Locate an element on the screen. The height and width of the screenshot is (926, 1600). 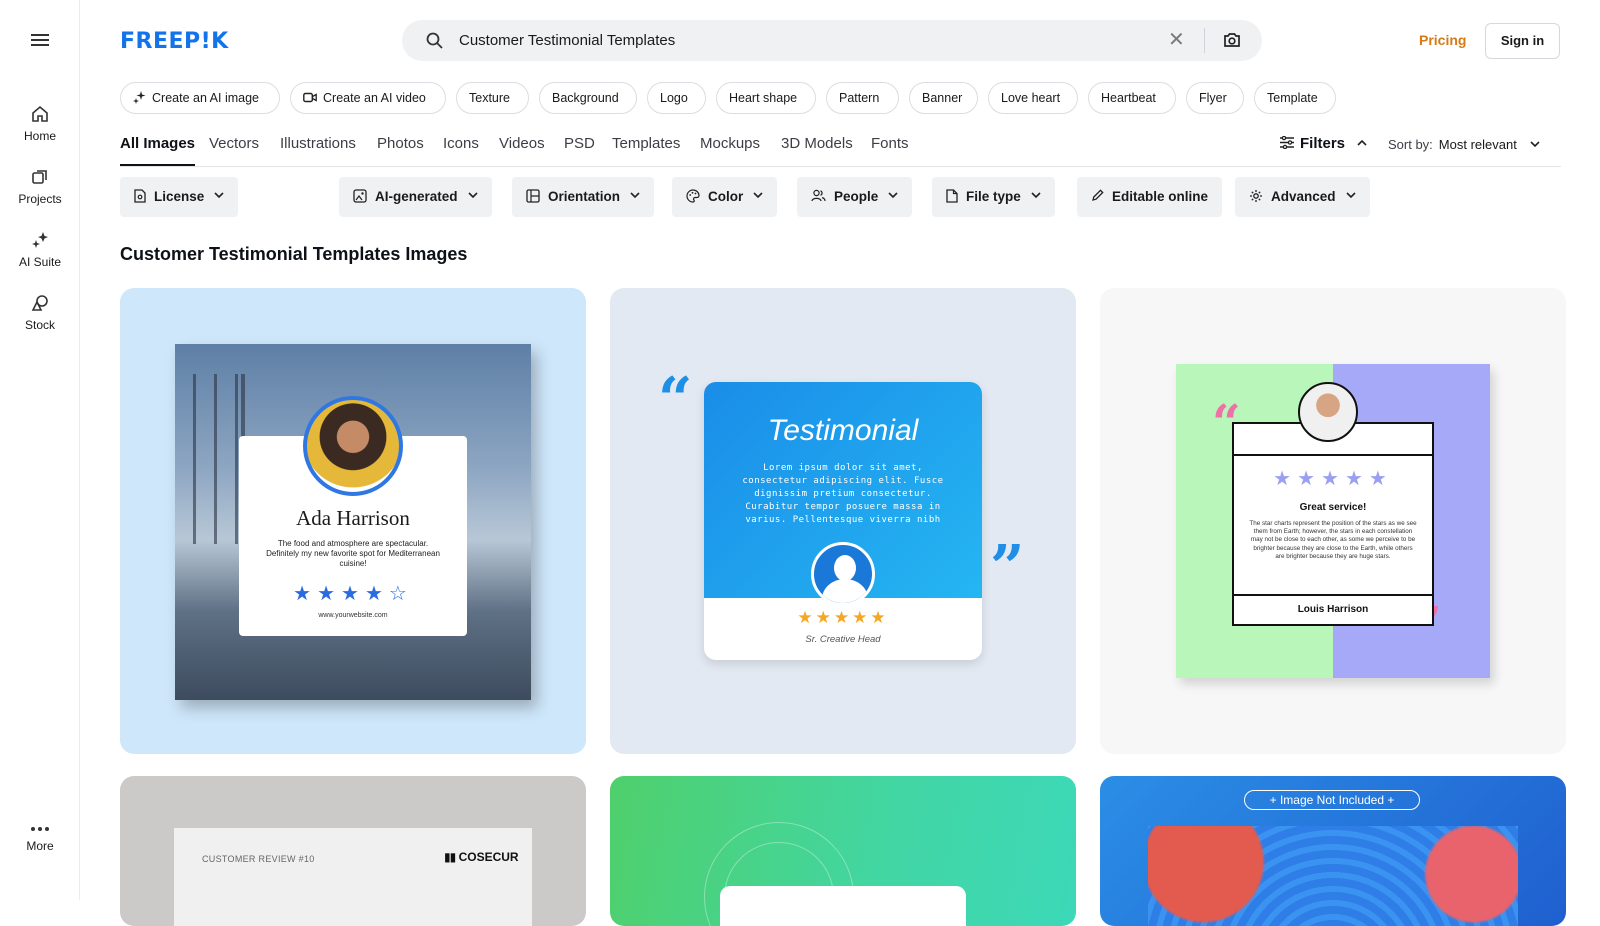
sidebar-item-projects: Projects is located at coordinates (40, 187).